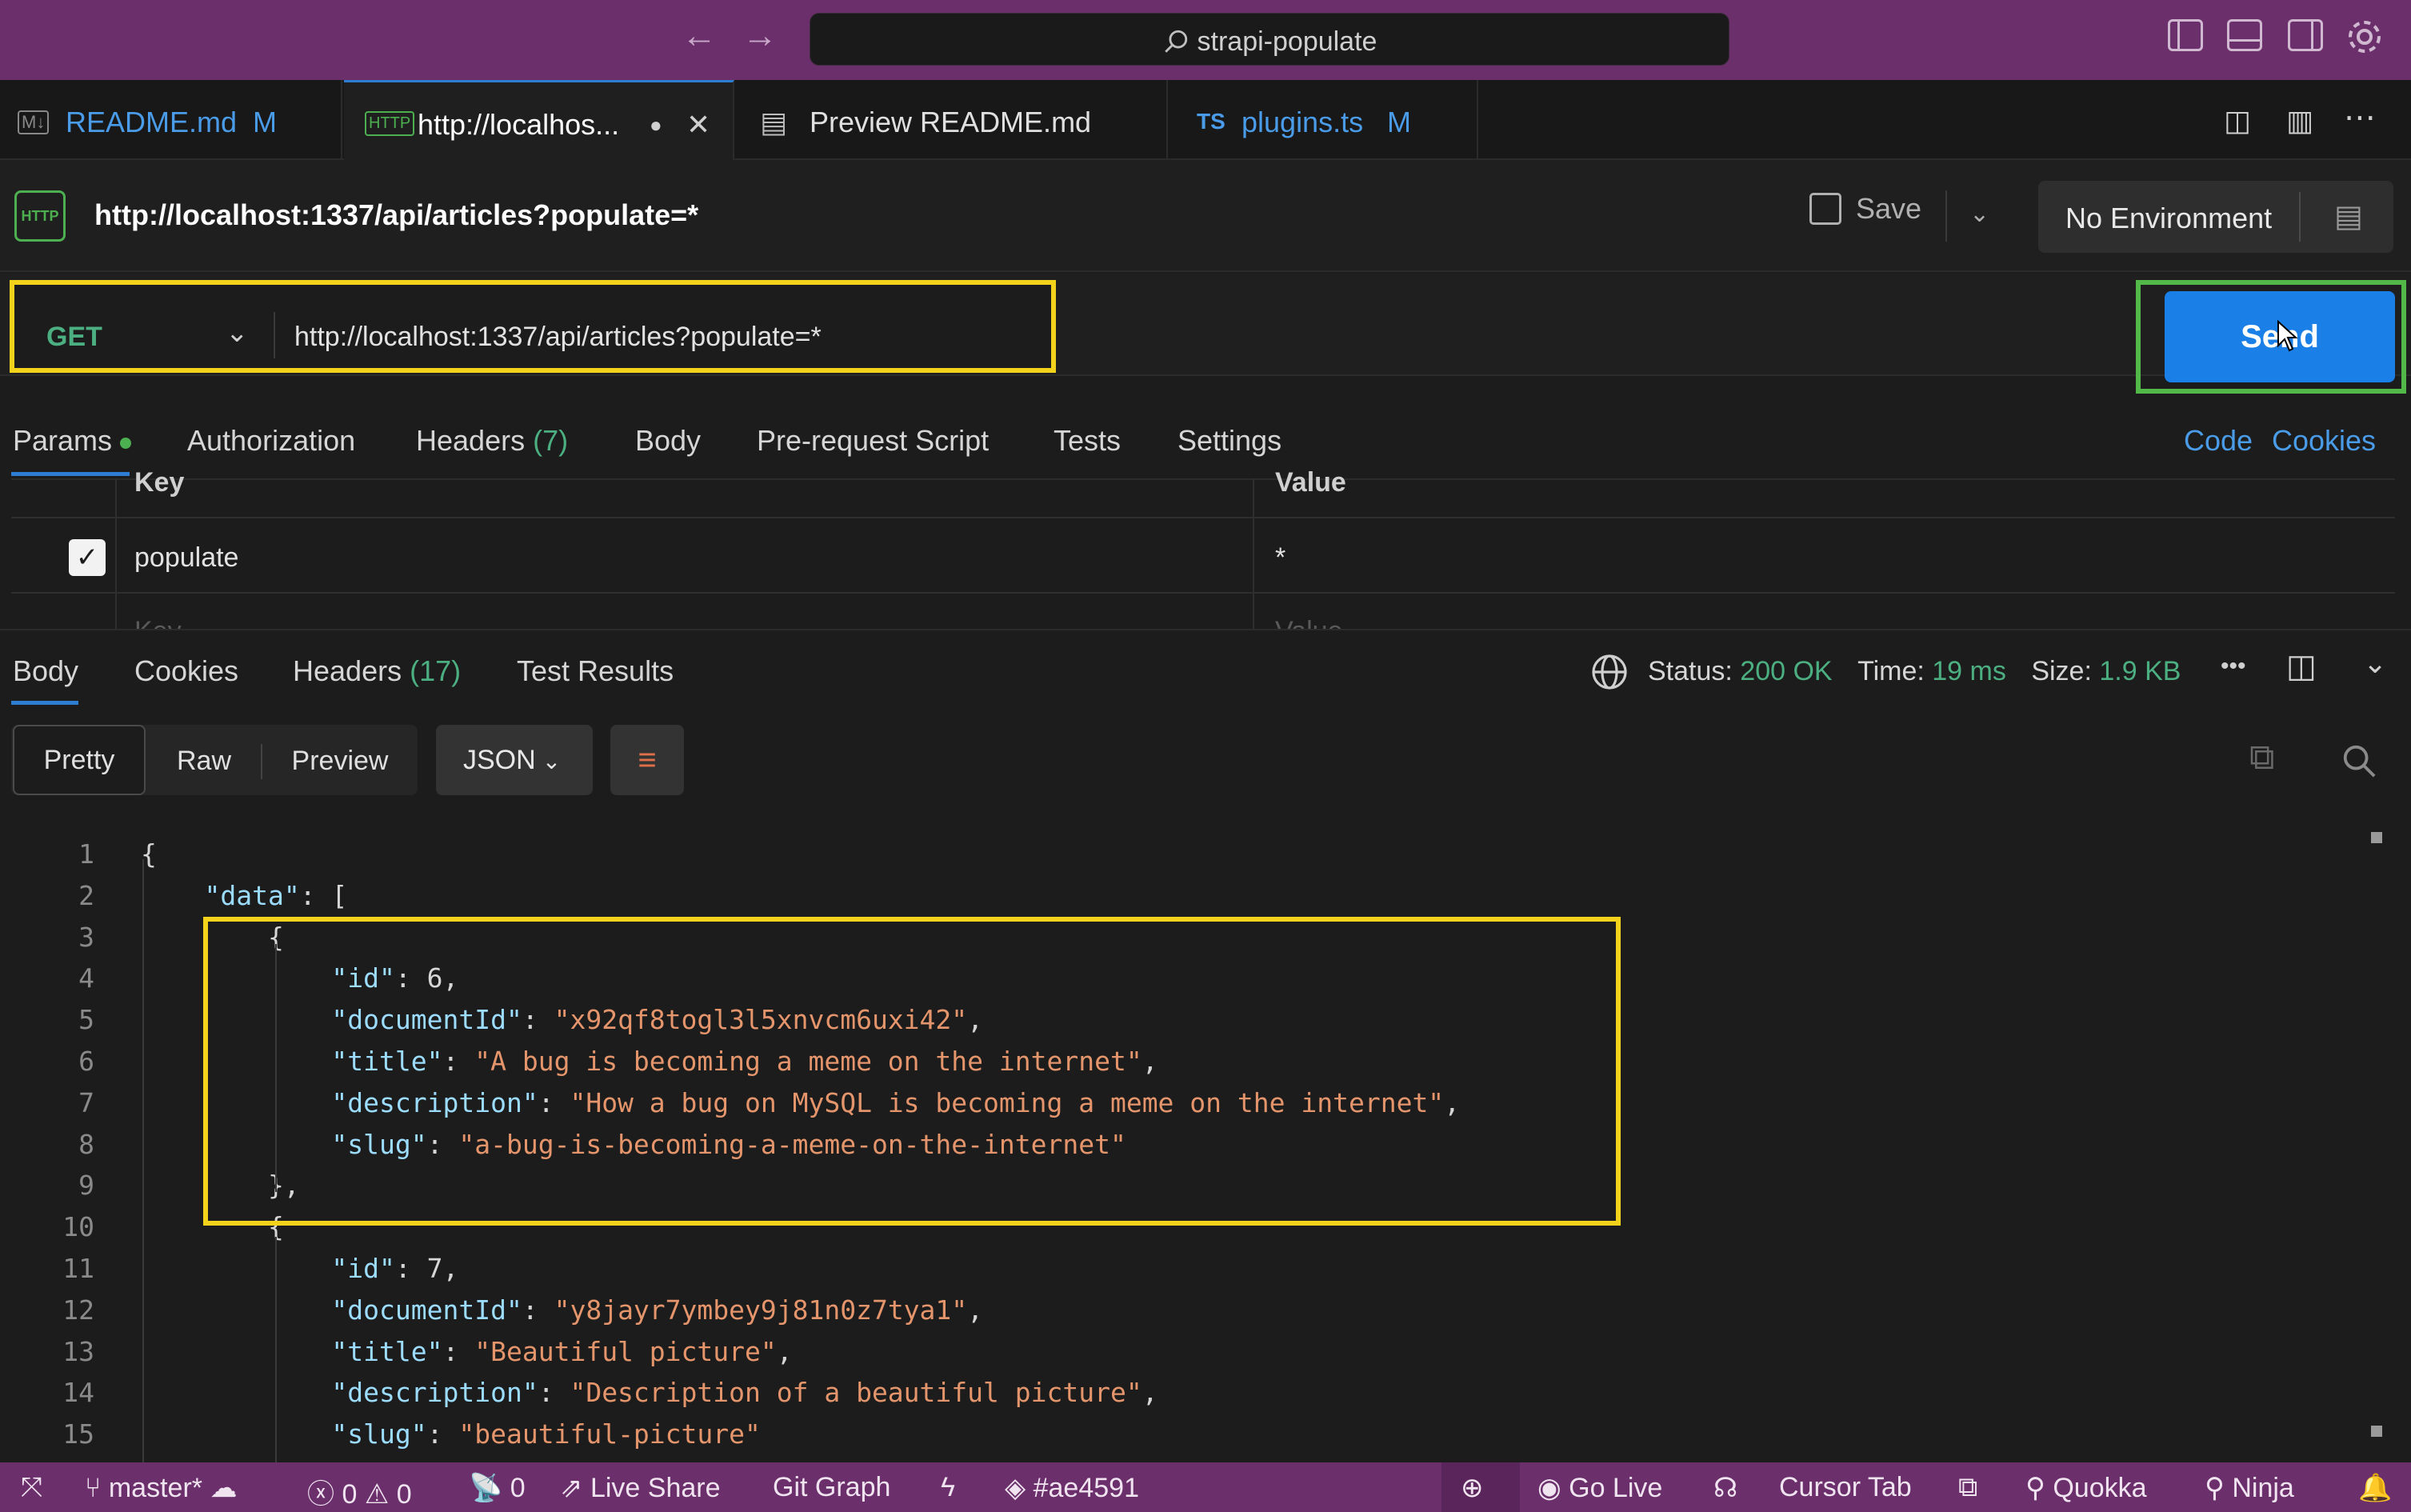 The width and height of the screenshot is (2411, 1512). I want to click on layout-toggle-icon: ◫, so click(2301, 666).